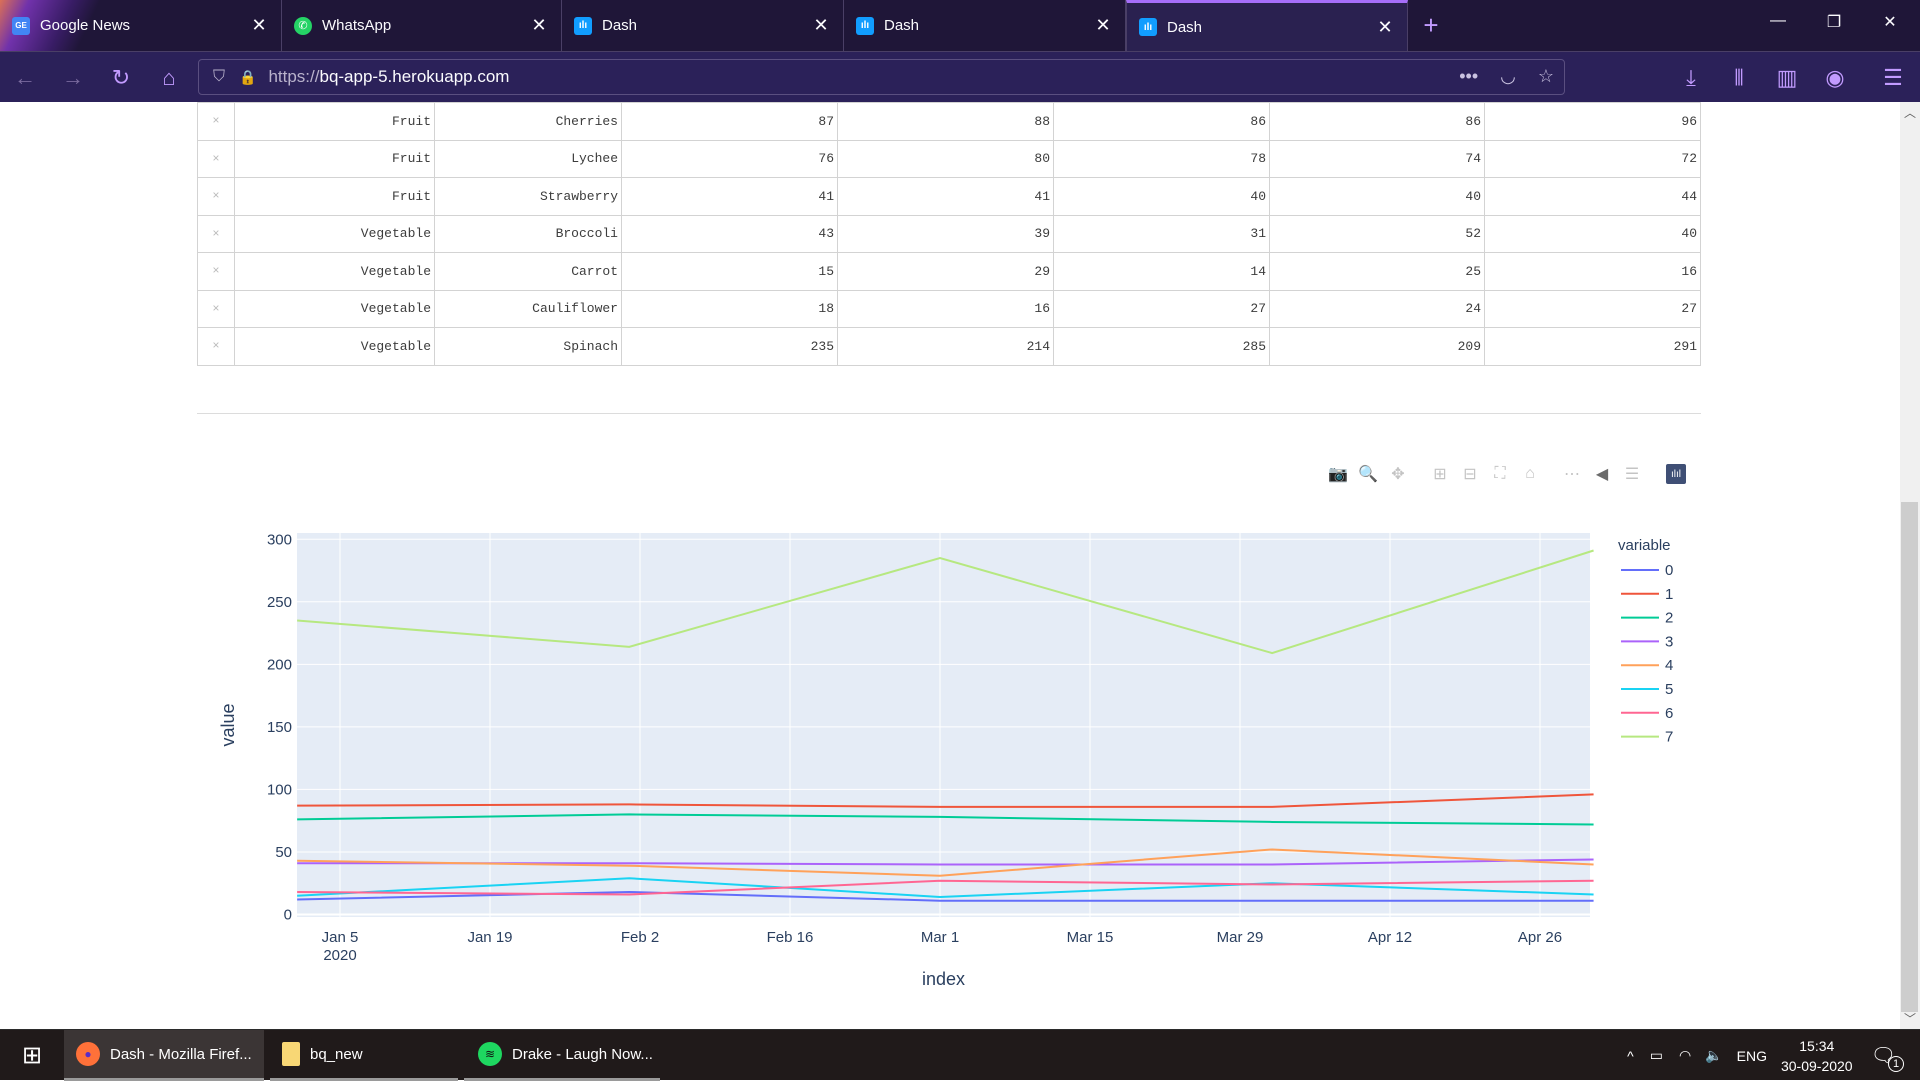  Describe the element at coordinates (279, 602) in the screenshot. I see `y-tick-label: 250` at that location.